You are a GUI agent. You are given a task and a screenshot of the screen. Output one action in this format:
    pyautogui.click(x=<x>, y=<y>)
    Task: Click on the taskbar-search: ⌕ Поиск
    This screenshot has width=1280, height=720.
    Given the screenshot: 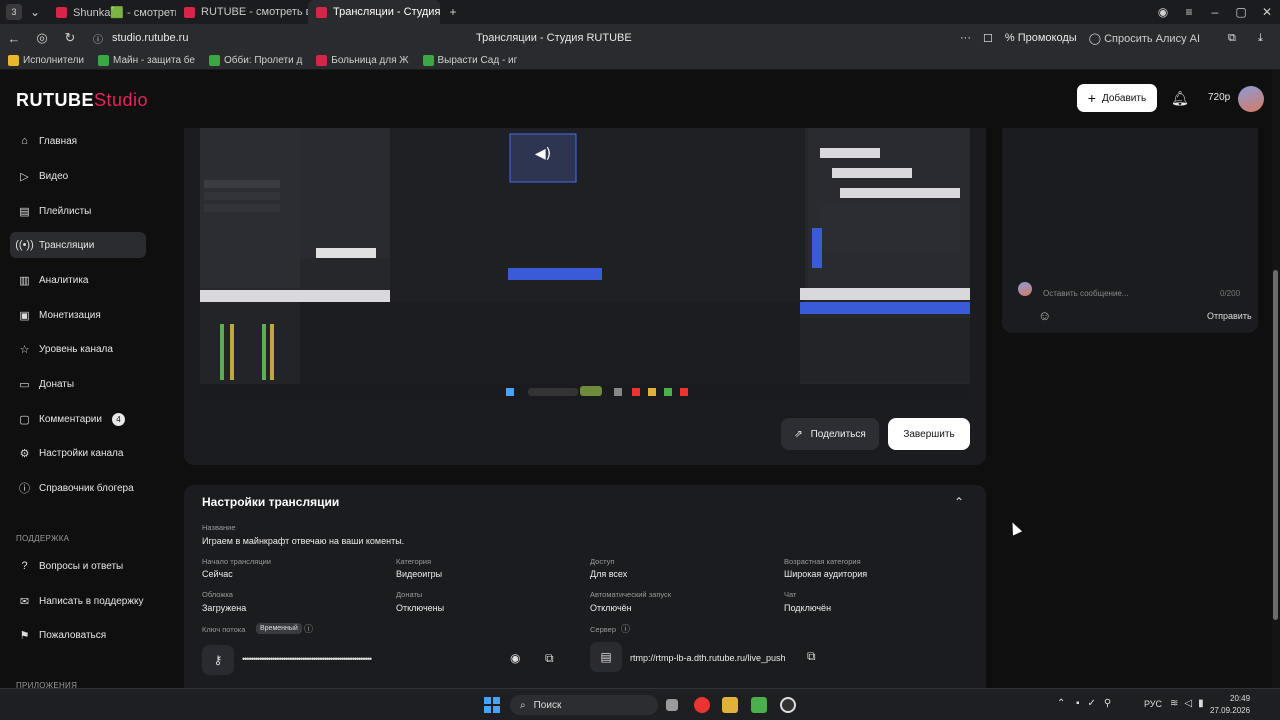 What is the action you would take?
    pyautogui.click(x=584, y=705)
    